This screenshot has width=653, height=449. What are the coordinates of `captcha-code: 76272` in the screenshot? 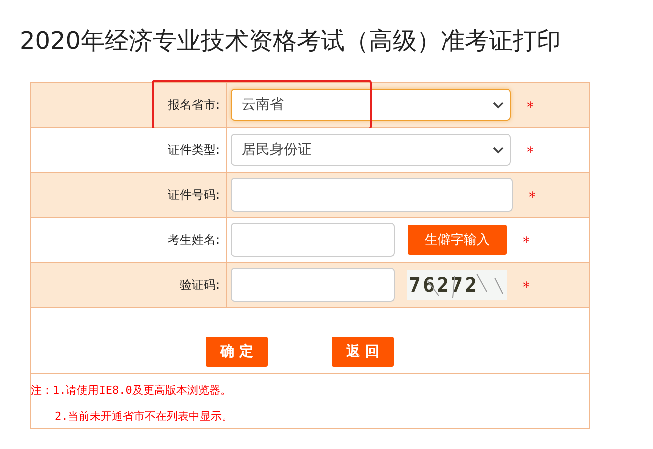 It's located at (457, 285).